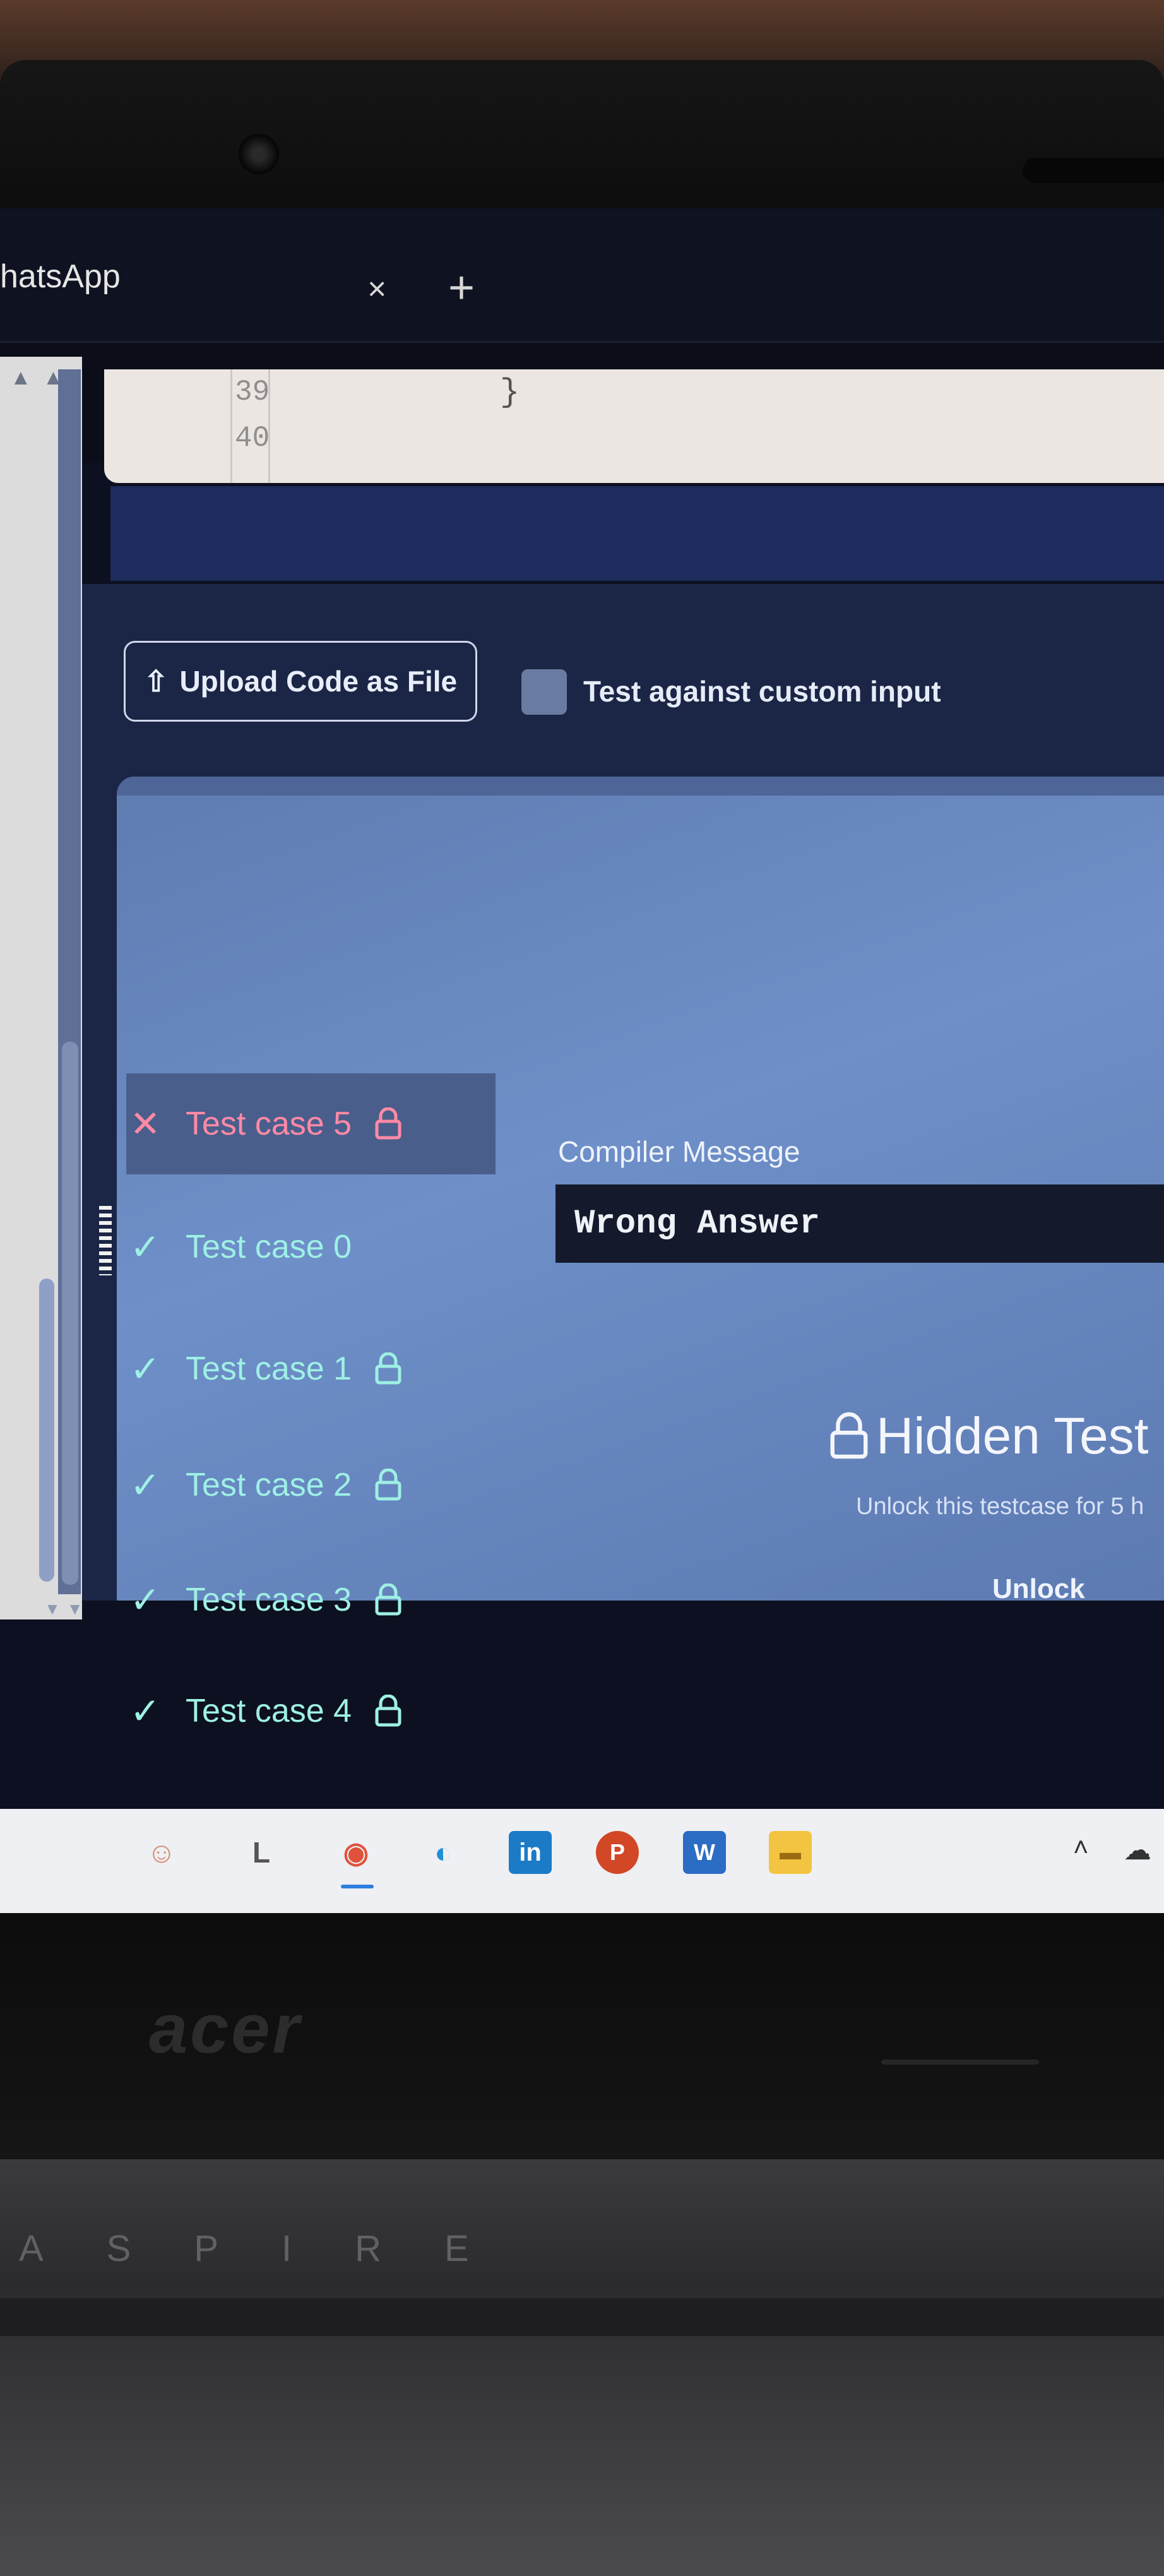 This screenshot has width=1164, height=2576. What do you see at coordinates (269, 1485) in the screenshot?
I see `test-case-label: Test case 2` at bounding box center [269, 1485].